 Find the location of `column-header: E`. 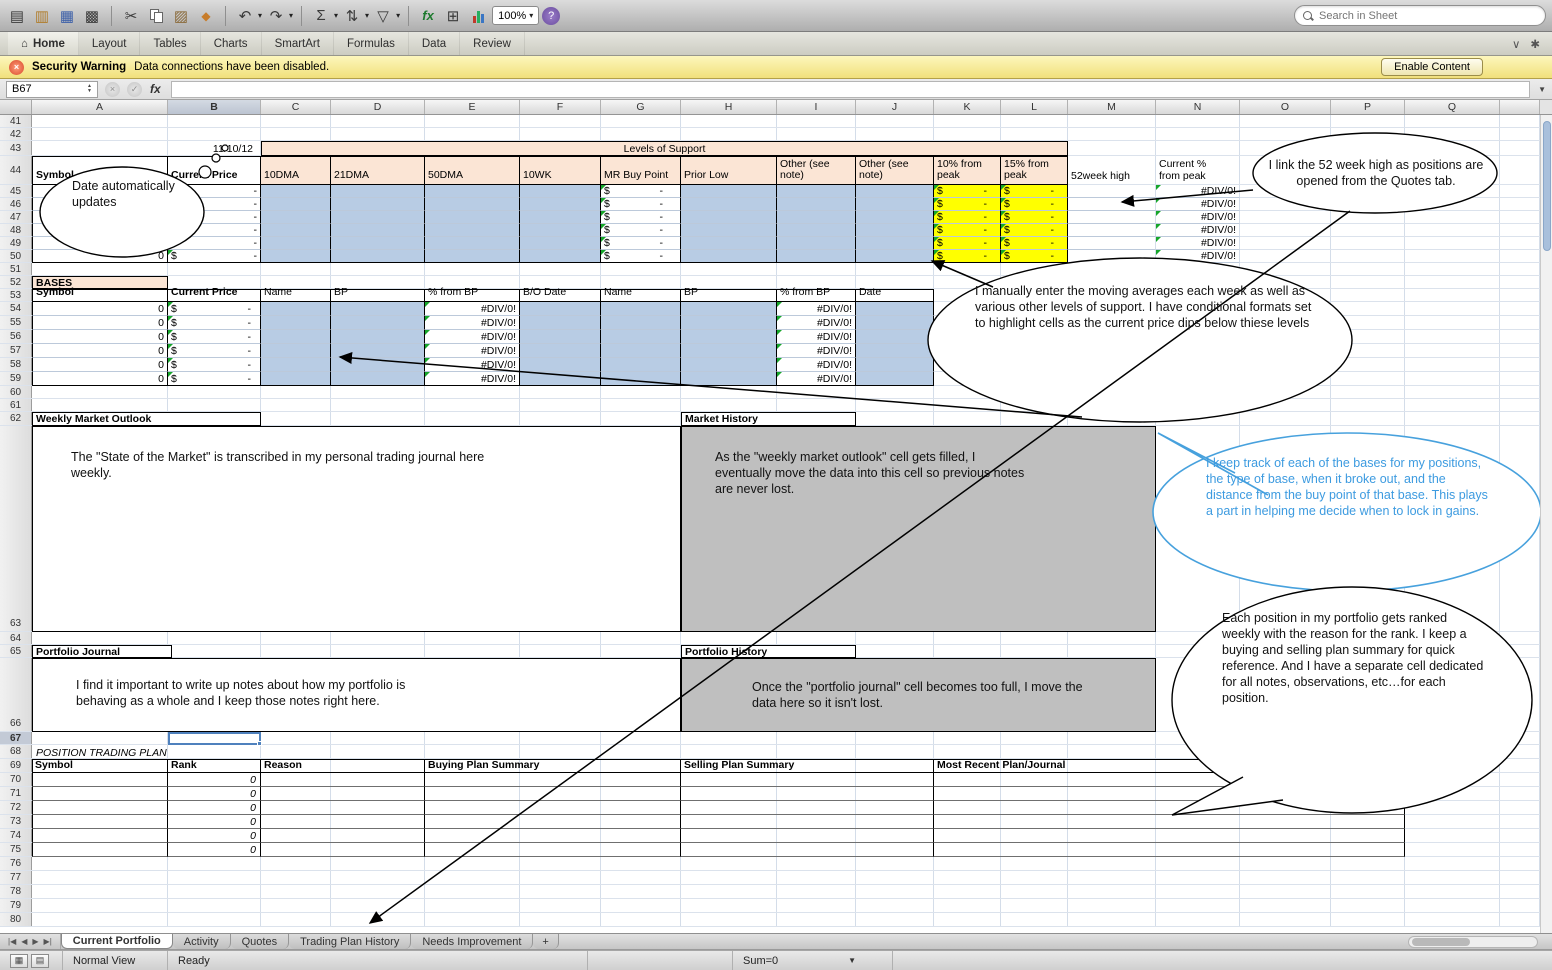

column-header: E is located at coordinates (472, 107).